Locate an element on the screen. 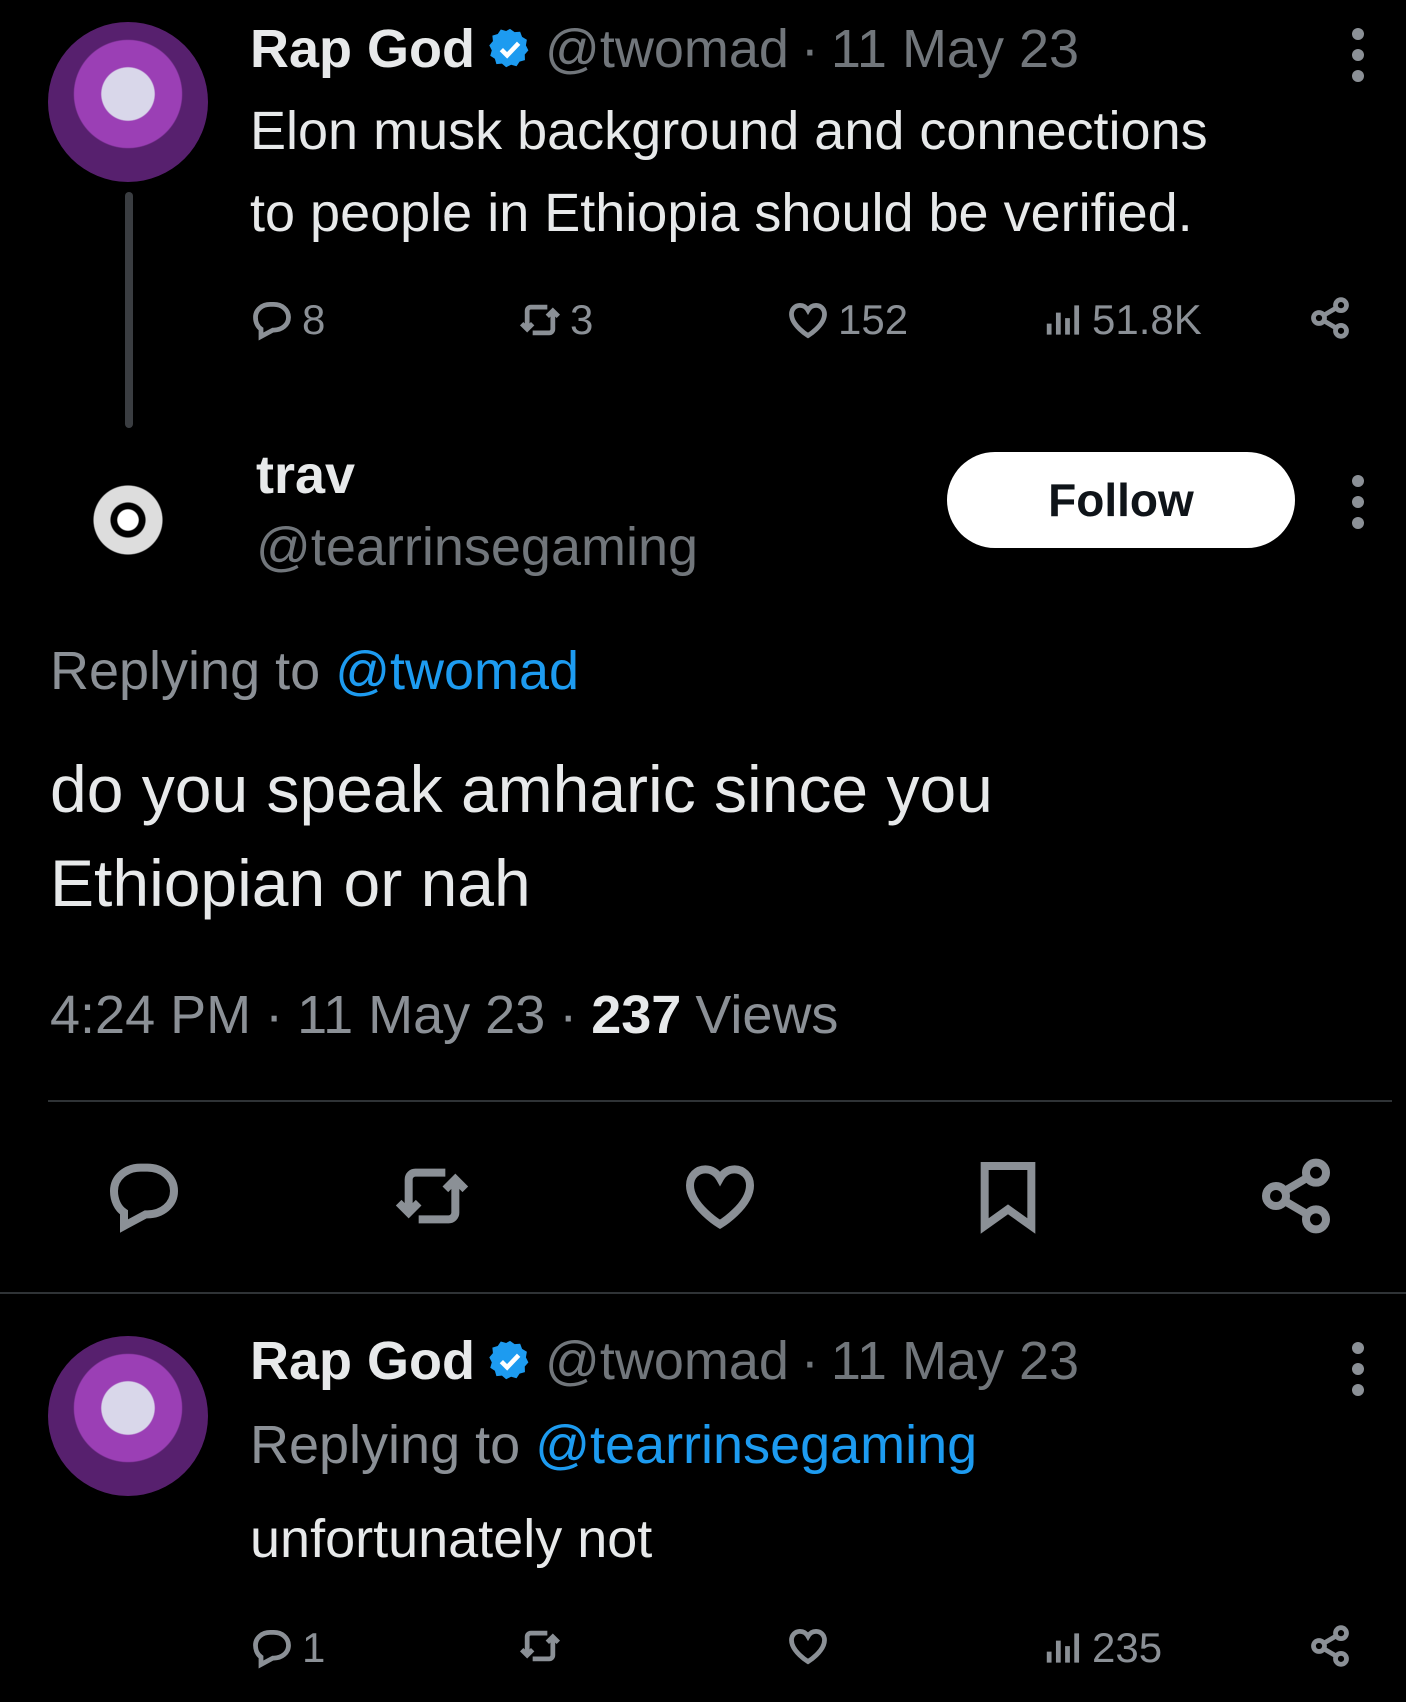  tweet-timestamp: 4:24 PM · 11 May 23 · 237 Views is located at coordinates (444, 1015).